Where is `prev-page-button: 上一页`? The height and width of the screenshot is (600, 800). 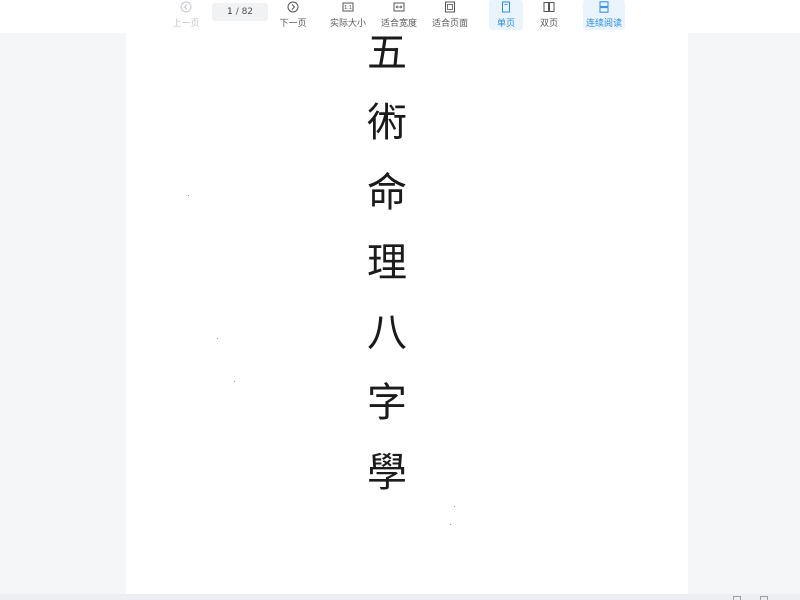
prev-page-button: 上一页 is located at coordinates (186, 15).